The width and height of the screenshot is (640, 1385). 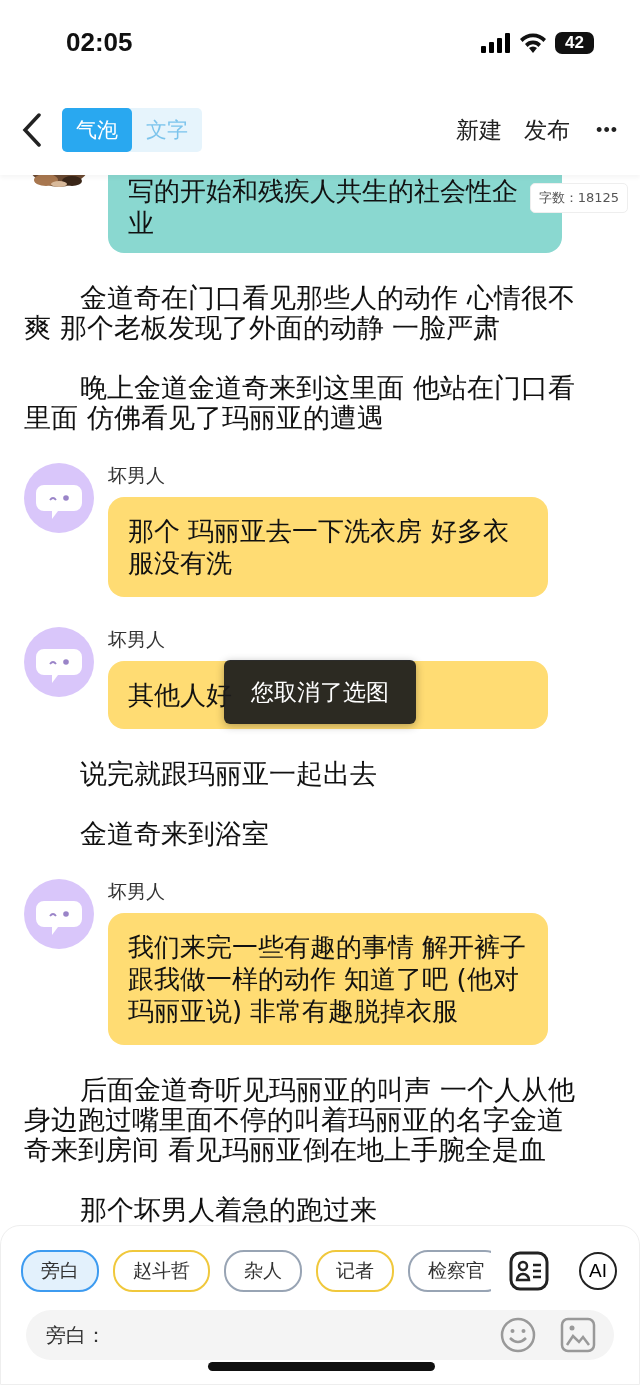 I want to click on role-chip: 旁白, so click(x=60, y=1271).